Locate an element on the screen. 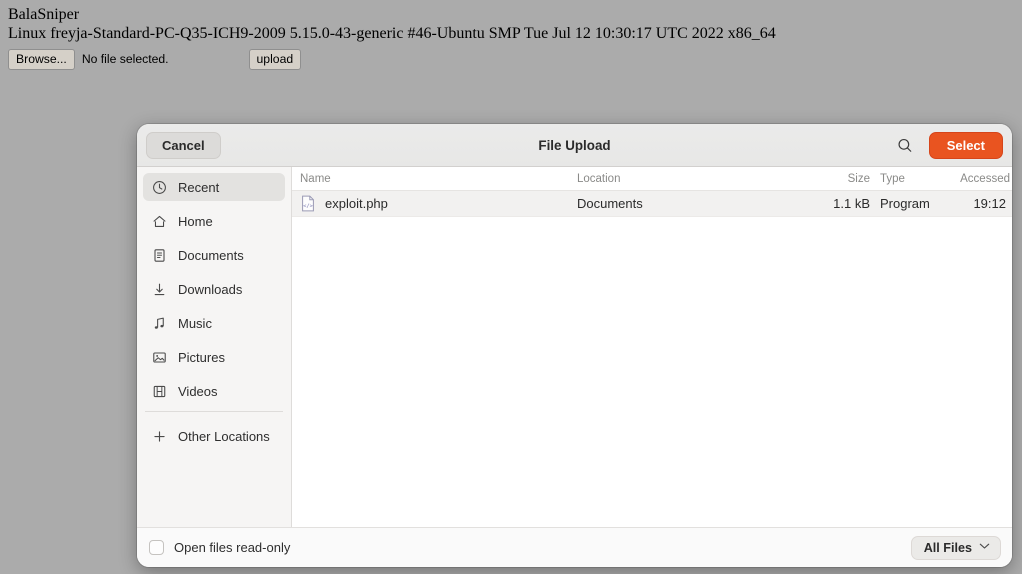  column-header-location: Location is located at coordinates (683, 179).